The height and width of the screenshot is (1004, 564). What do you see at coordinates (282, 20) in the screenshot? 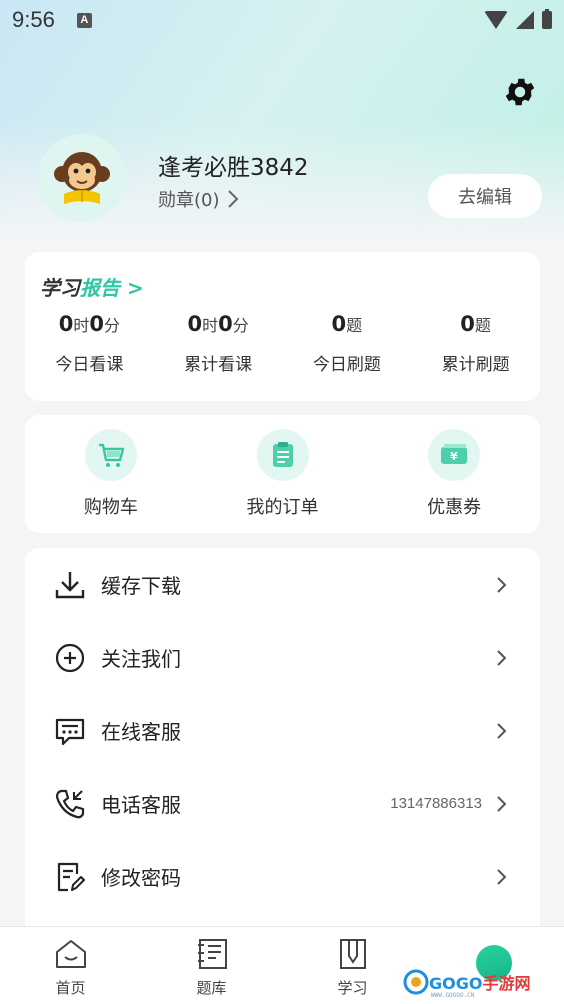
I see `status-bar: 9:56 A` at bounding box center [282, 20].